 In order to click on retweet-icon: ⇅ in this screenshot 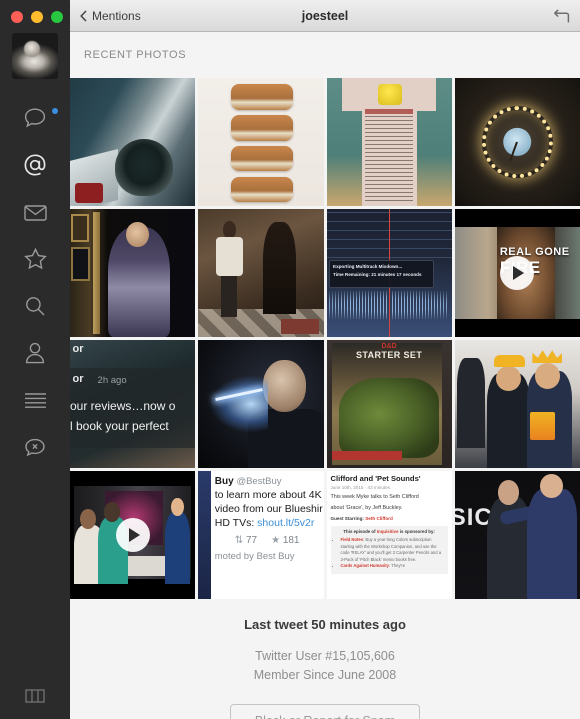, I will do `click(239, 540)`.